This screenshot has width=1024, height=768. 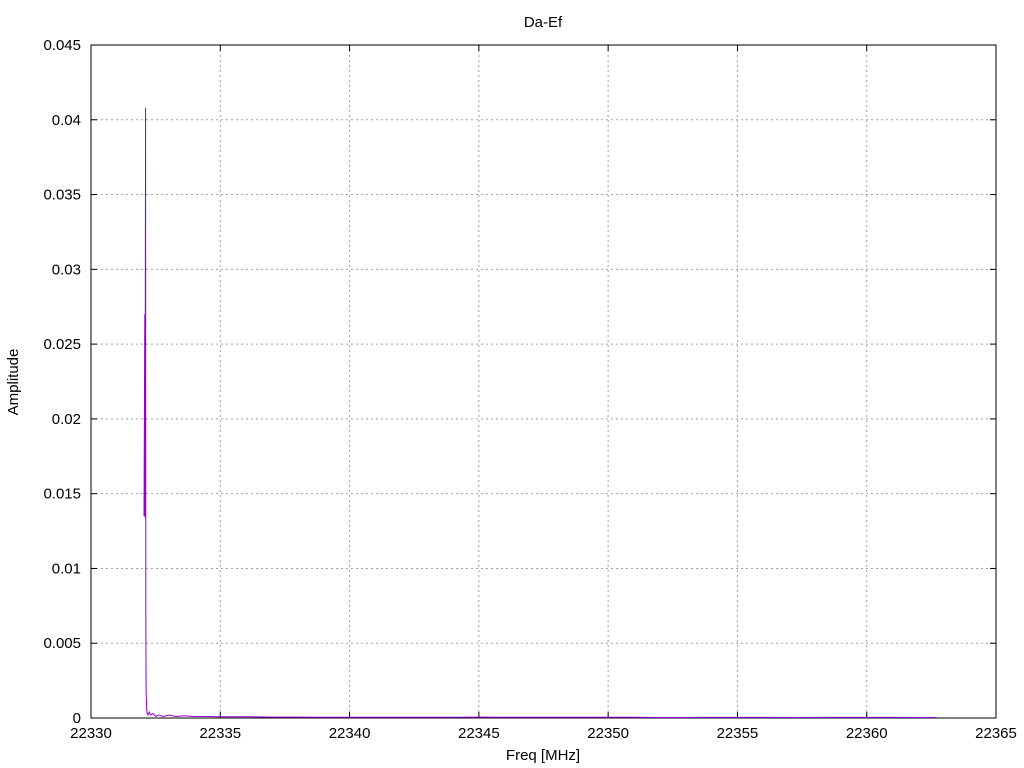 What do you see at coordinates (867, 733) in the screenshot?
I see `x-tick-label: 22360` at bounding box center [867, 733].